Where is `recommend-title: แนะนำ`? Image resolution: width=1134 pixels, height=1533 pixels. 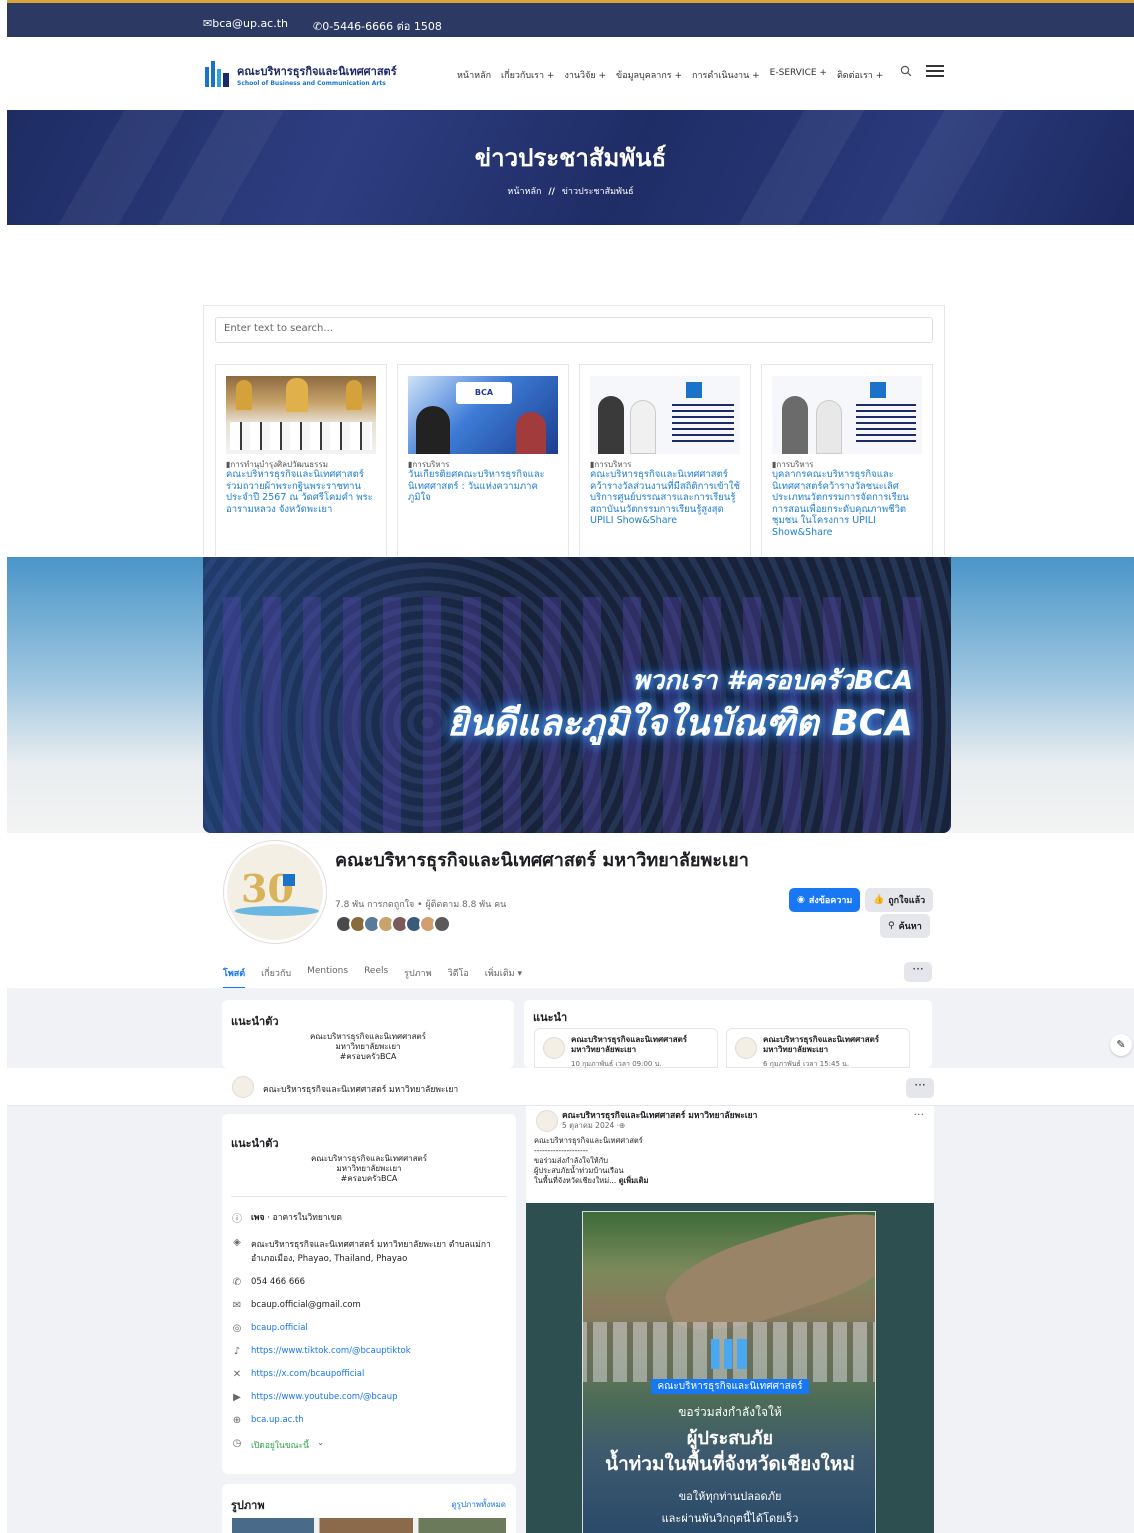 recommend-title: แนะนำ is located at coordinates (550, 1017).